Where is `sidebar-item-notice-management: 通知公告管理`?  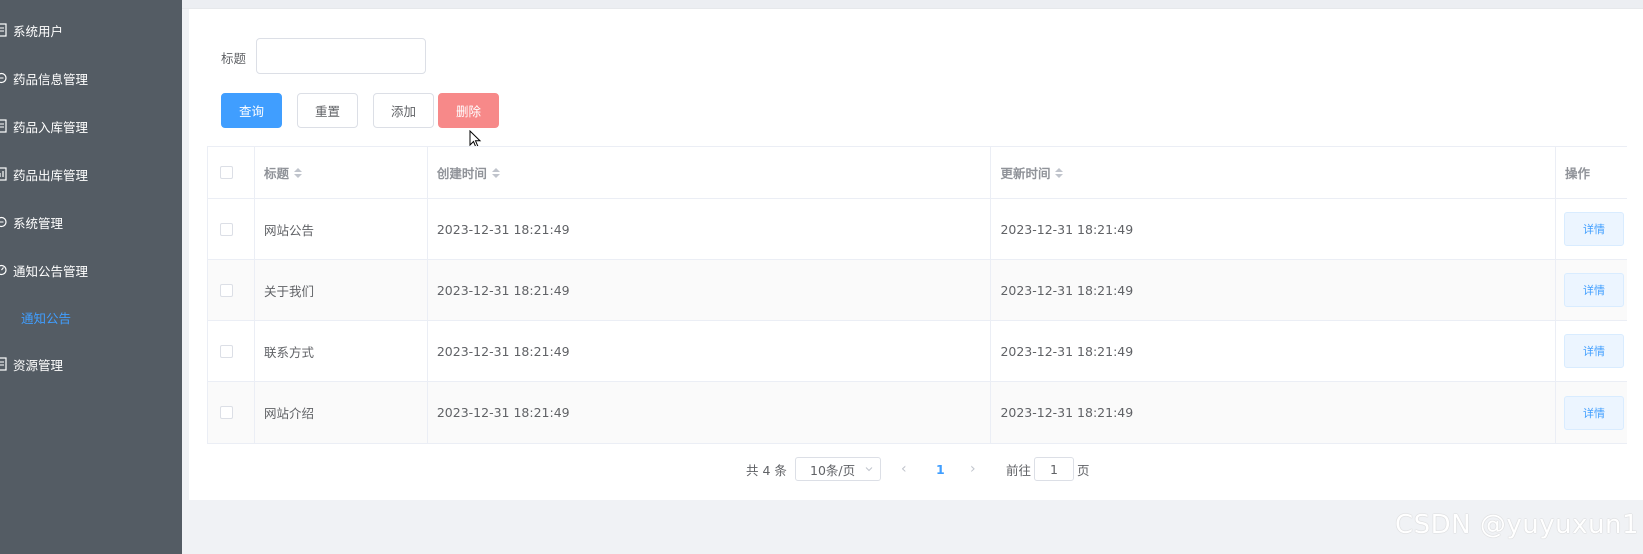 sidebar-item-notice-management: 通知公告管理 is located at coordinates (44, 270).